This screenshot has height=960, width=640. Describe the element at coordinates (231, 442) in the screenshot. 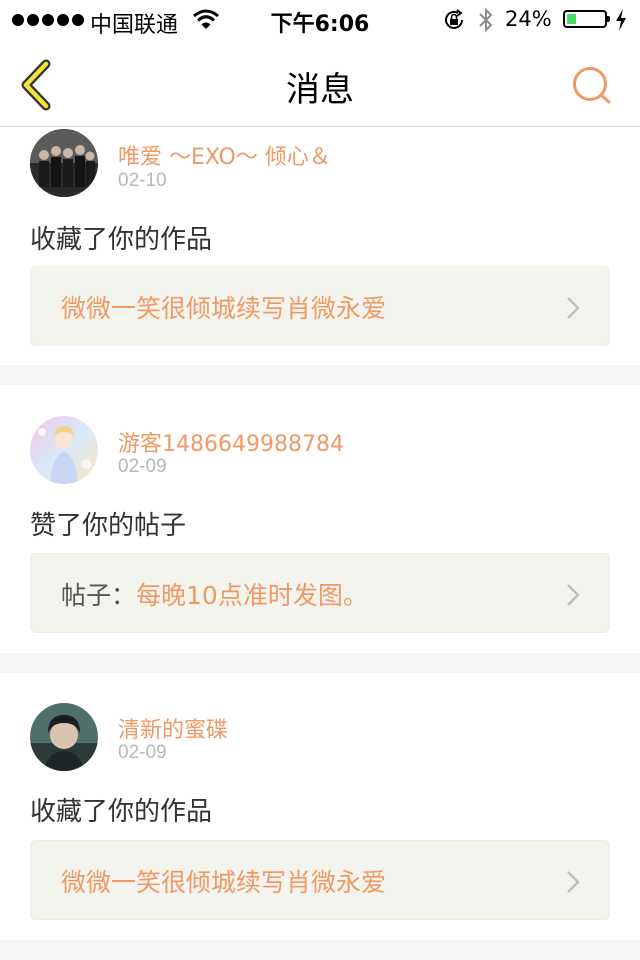

I see `username-link: 游客1486649988784` at that location.